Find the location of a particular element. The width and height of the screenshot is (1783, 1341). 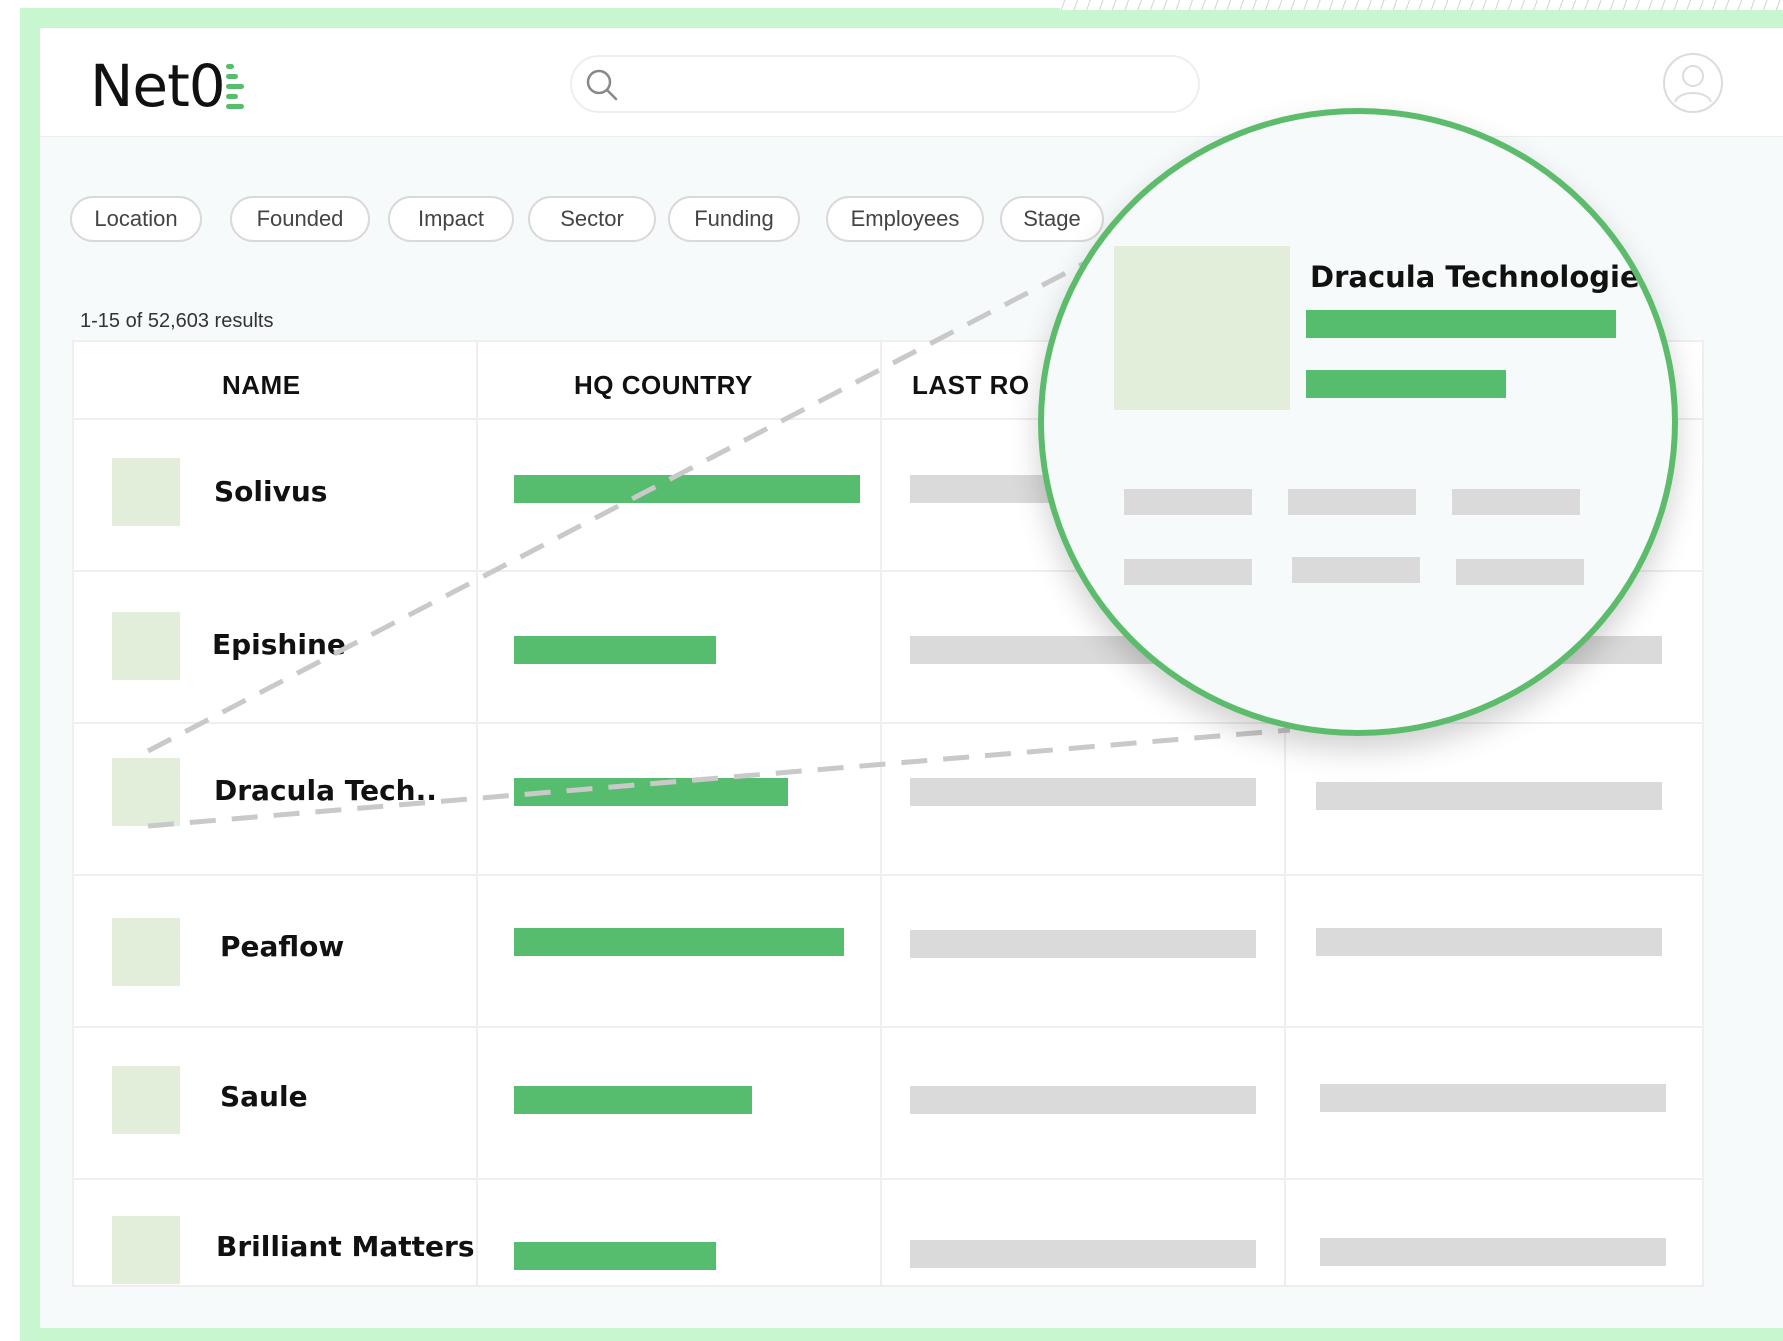

hatch-decoration is located at coordinates (1421, 5).